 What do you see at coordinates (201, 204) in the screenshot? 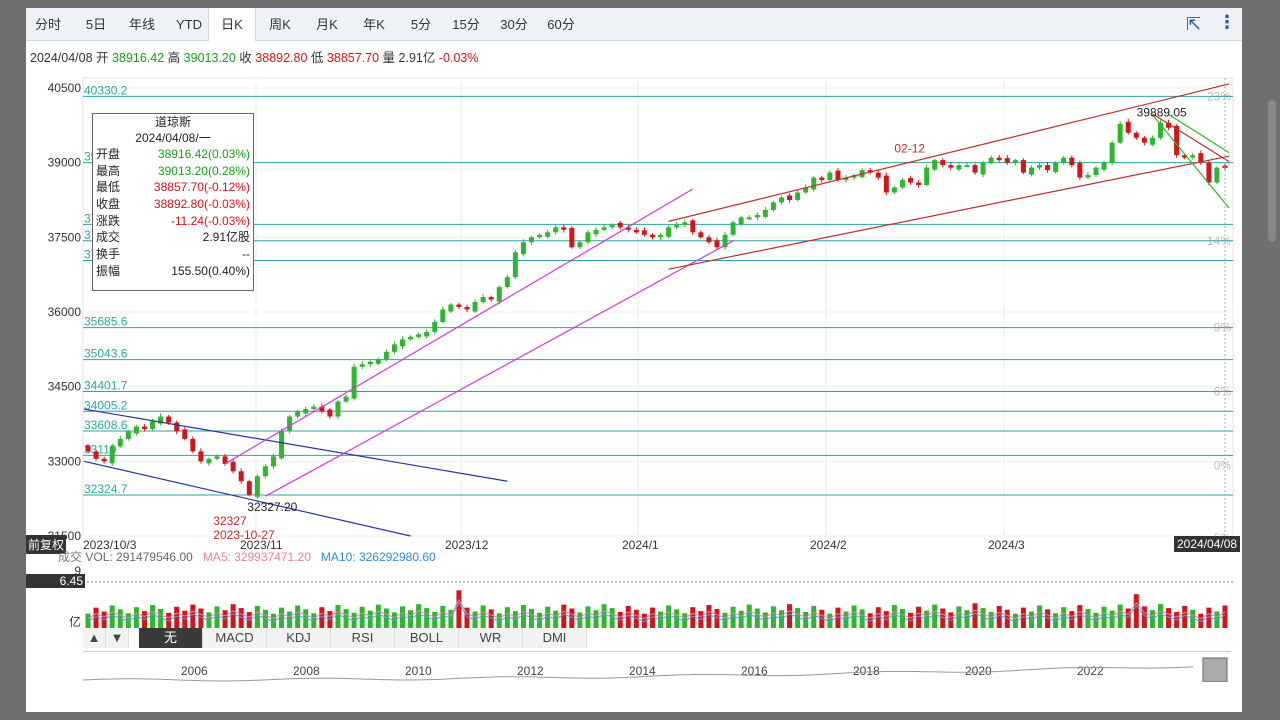
I see `tooltip-value: 38892.80(-0.03%)` at bounding box center [201, 204].